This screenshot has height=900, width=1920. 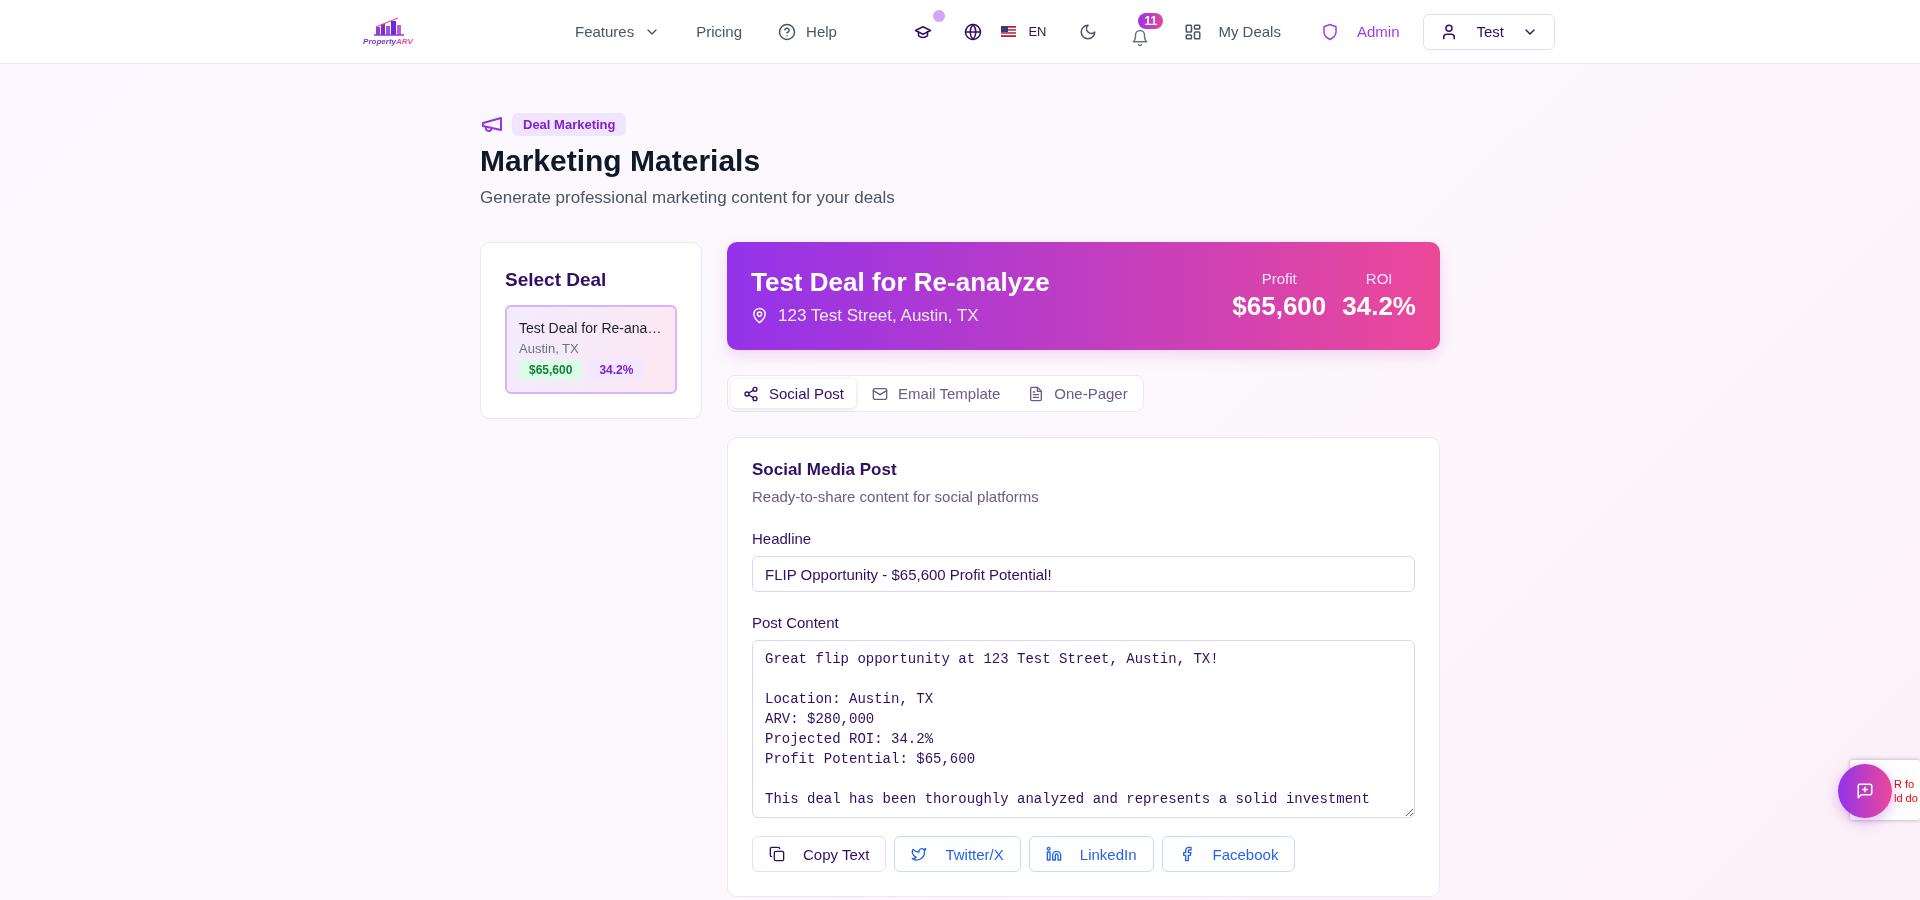 I want to click on headline-field: FLIP Opportunity - $65,600 Profit Potential!, so click(x=1083, y=574).